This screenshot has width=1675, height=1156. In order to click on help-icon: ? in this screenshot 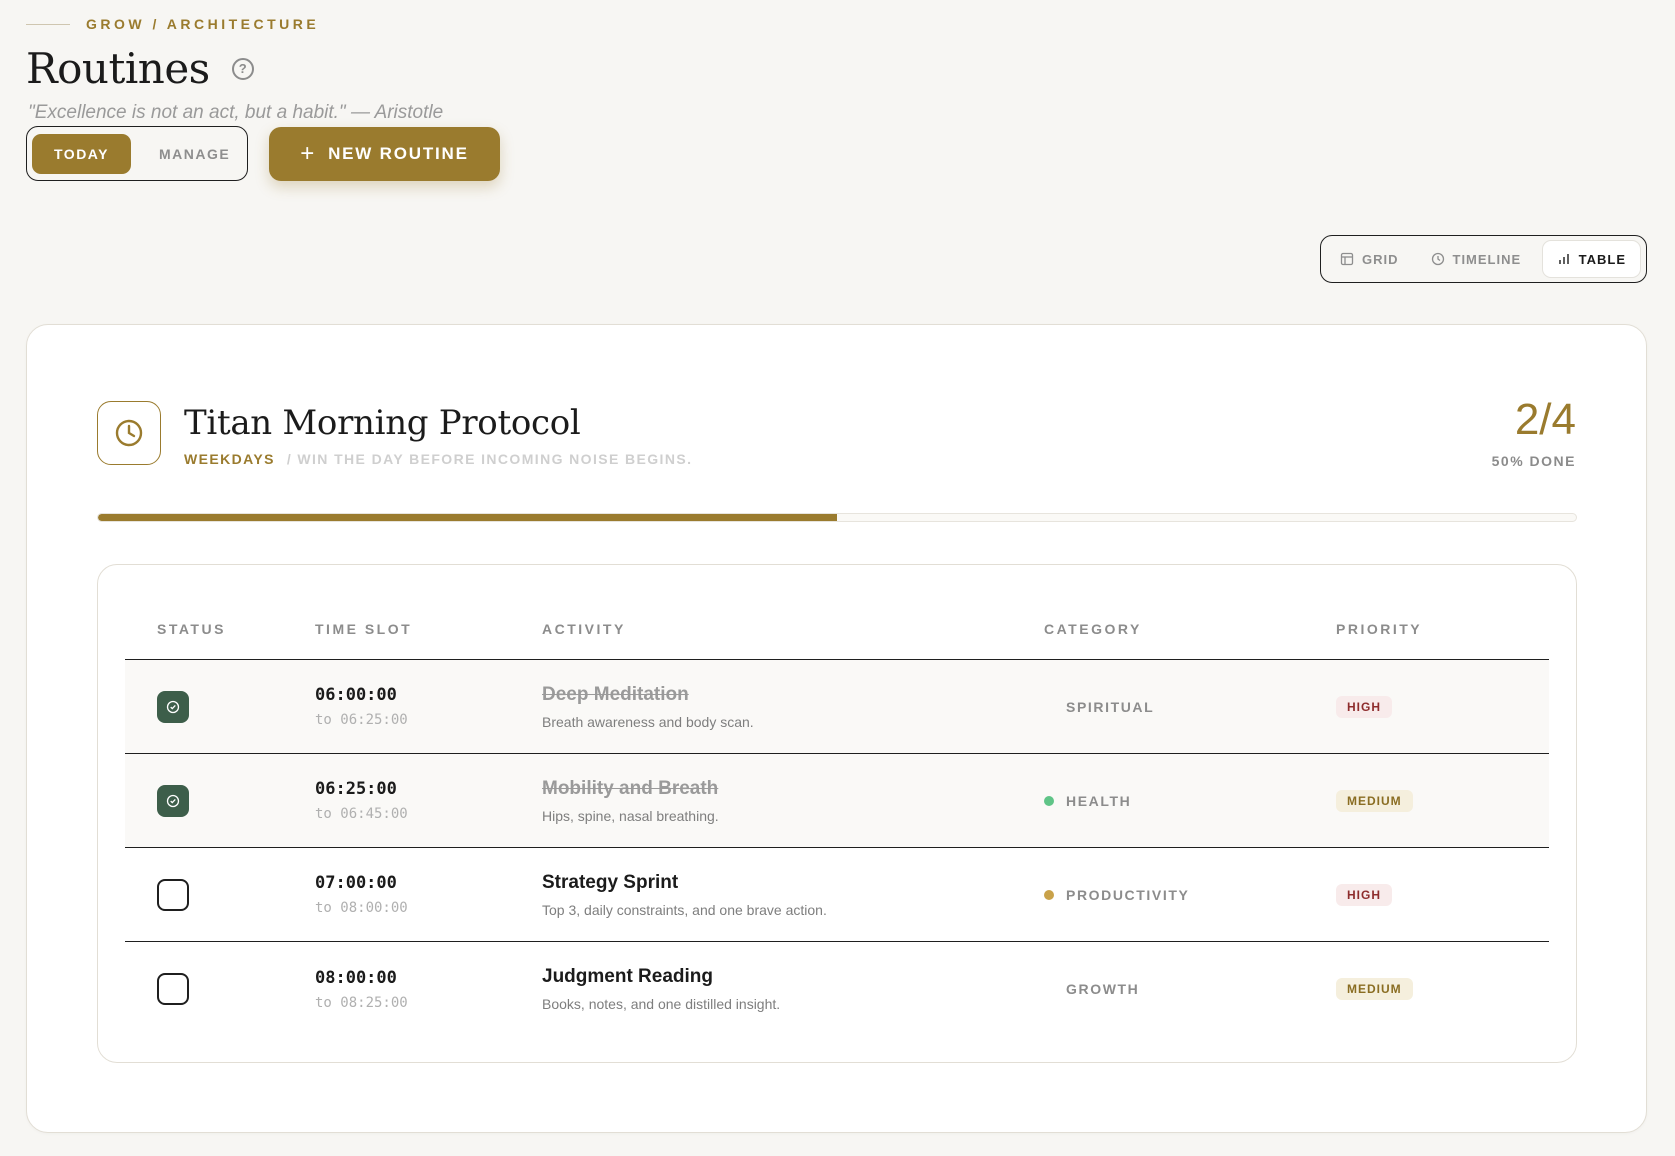, I will do `click(242, 68)`.